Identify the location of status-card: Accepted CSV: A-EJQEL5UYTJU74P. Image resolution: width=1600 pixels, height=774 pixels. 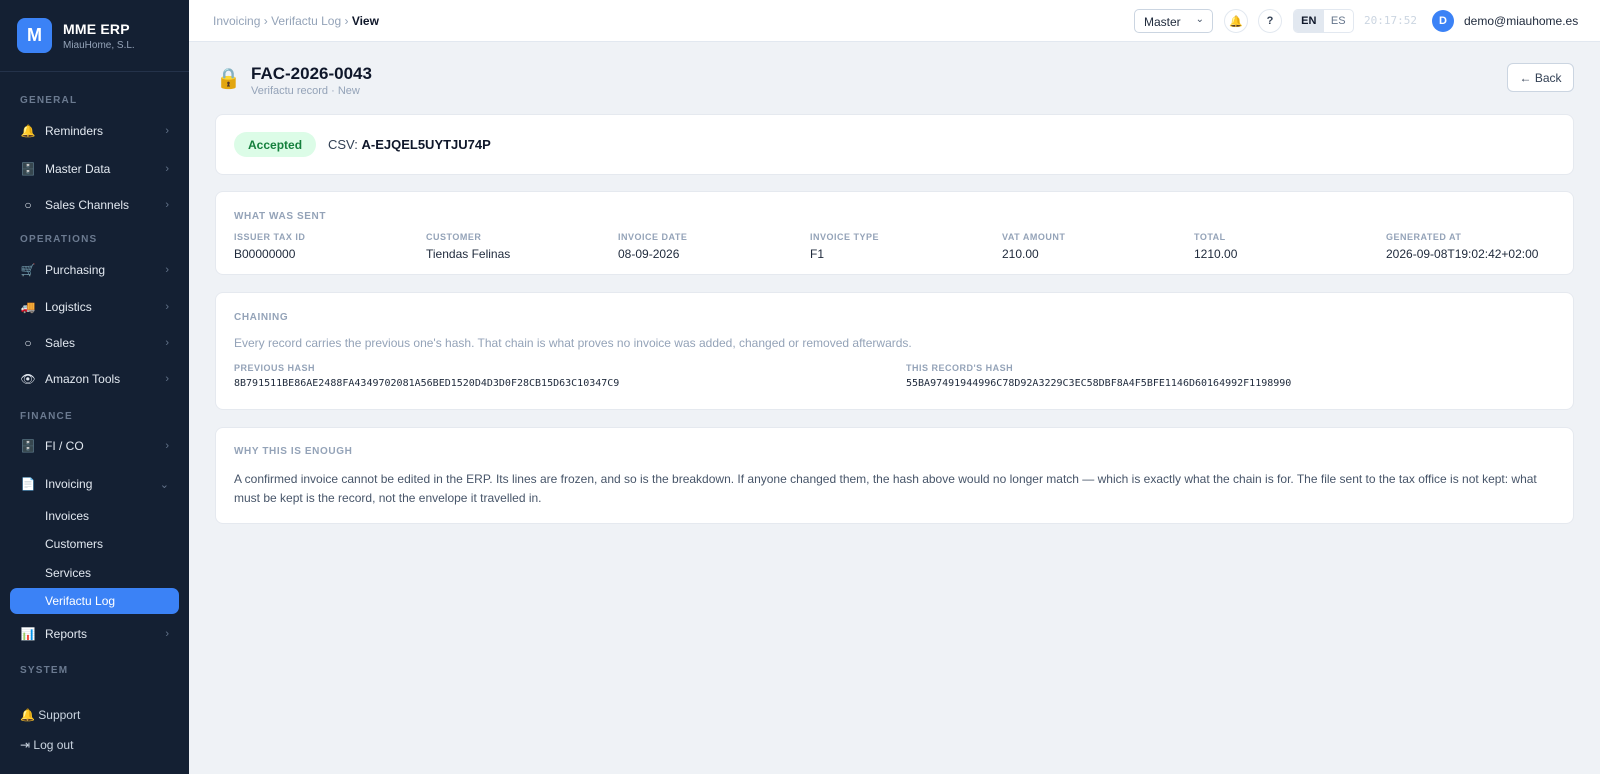
(894, 144).